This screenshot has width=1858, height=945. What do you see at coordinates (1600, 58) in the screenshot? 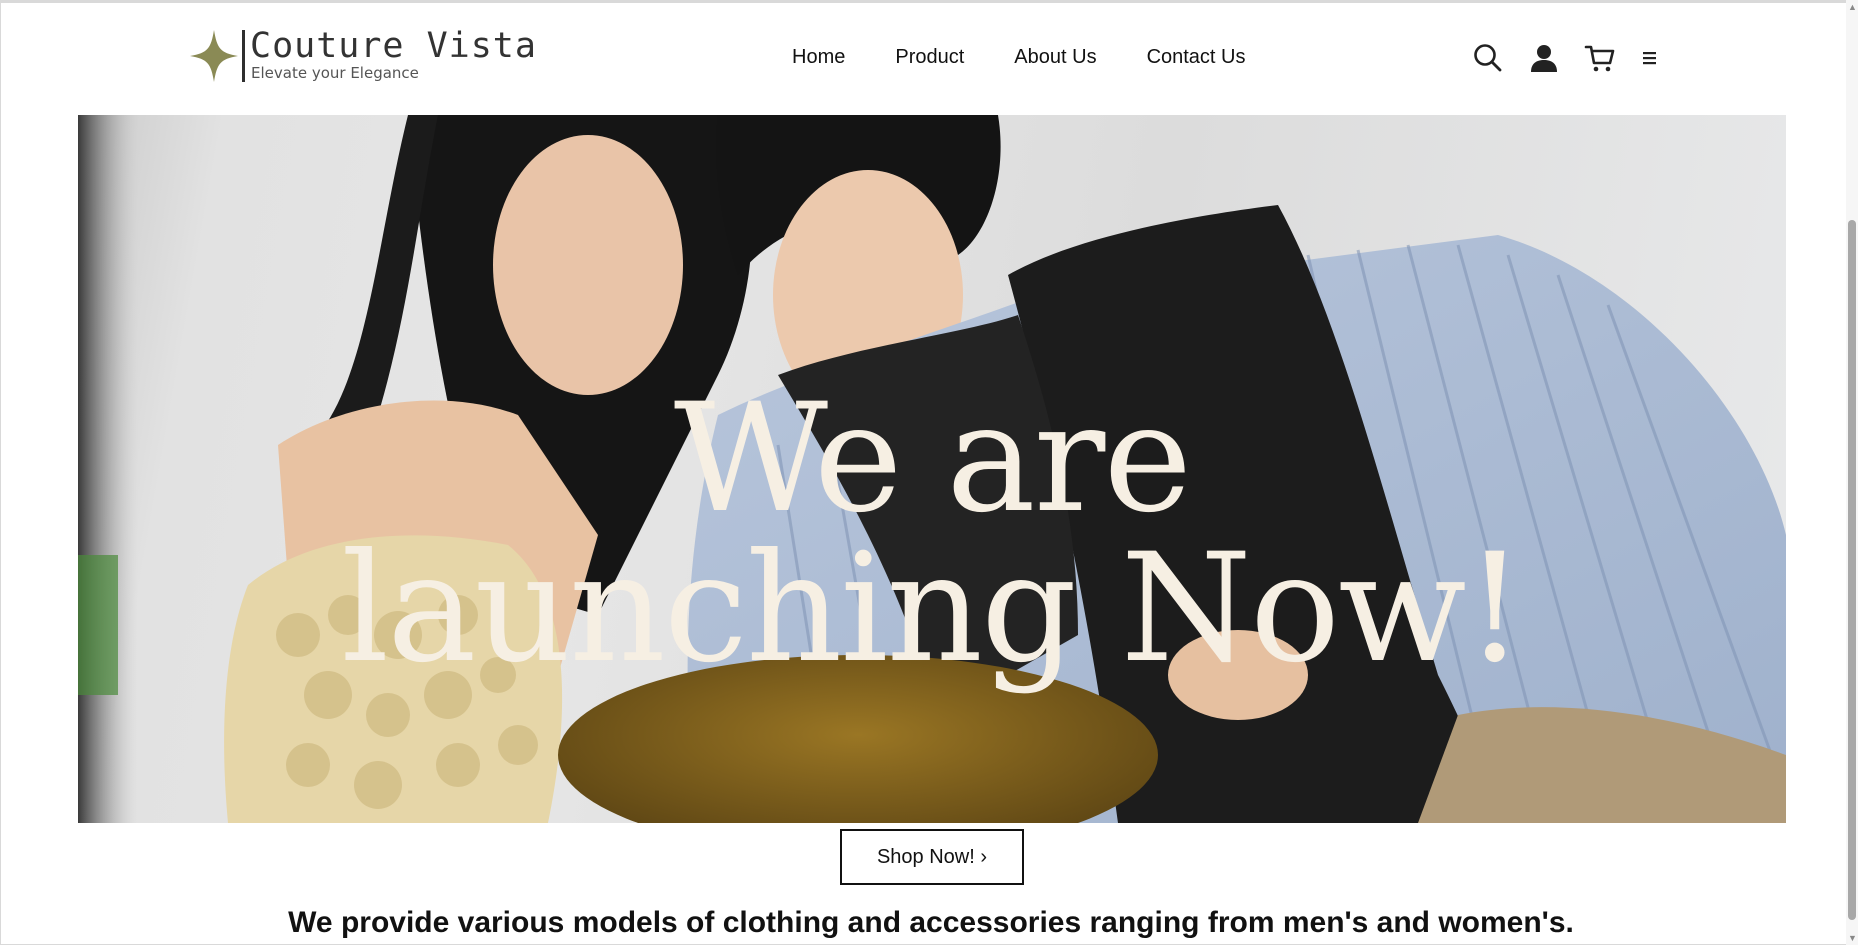
I see `cart-icon` at bounding box center [1600, 58].